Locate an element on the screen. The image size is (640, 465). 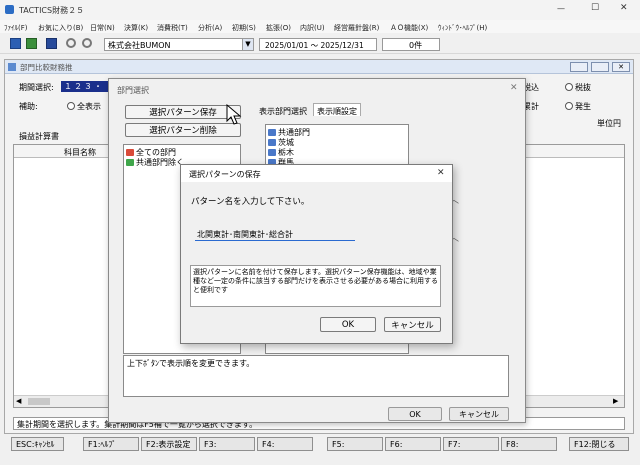
company-name: 株式会社BUMON is located at coordinates (139, 45).